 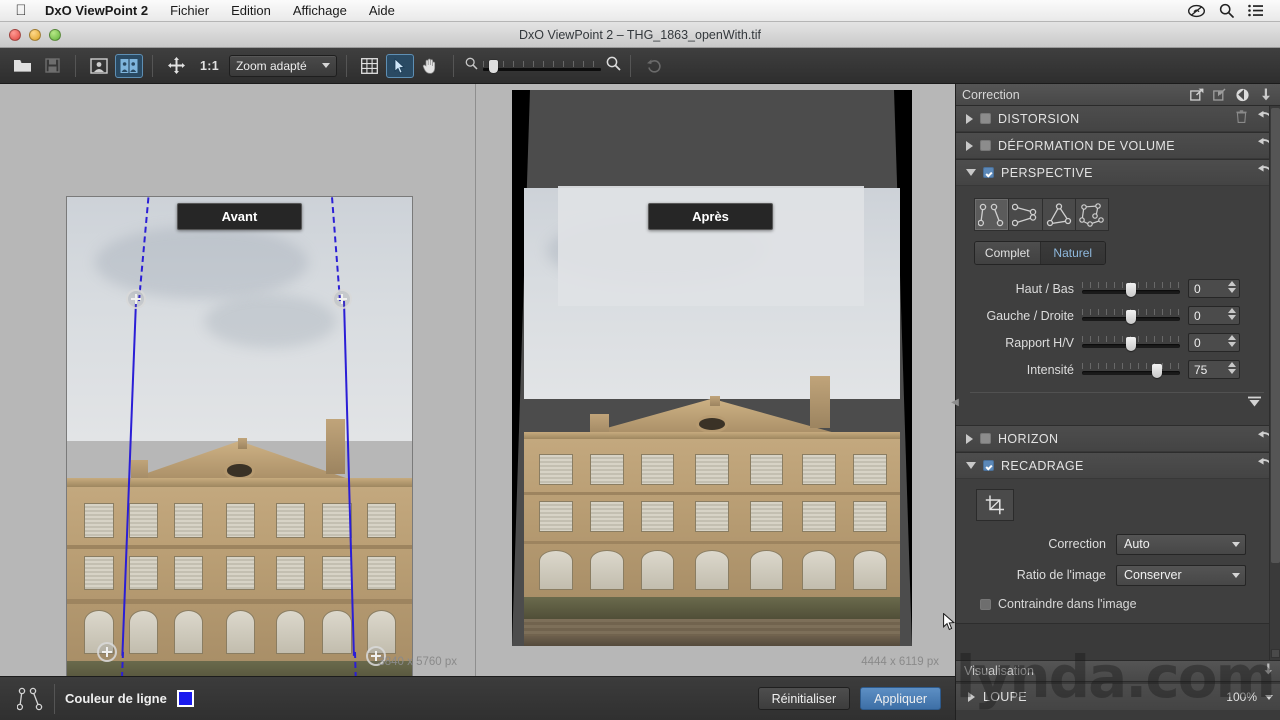 I want to click on segment-naturel: Naturel, so click(x=1072, y=253).